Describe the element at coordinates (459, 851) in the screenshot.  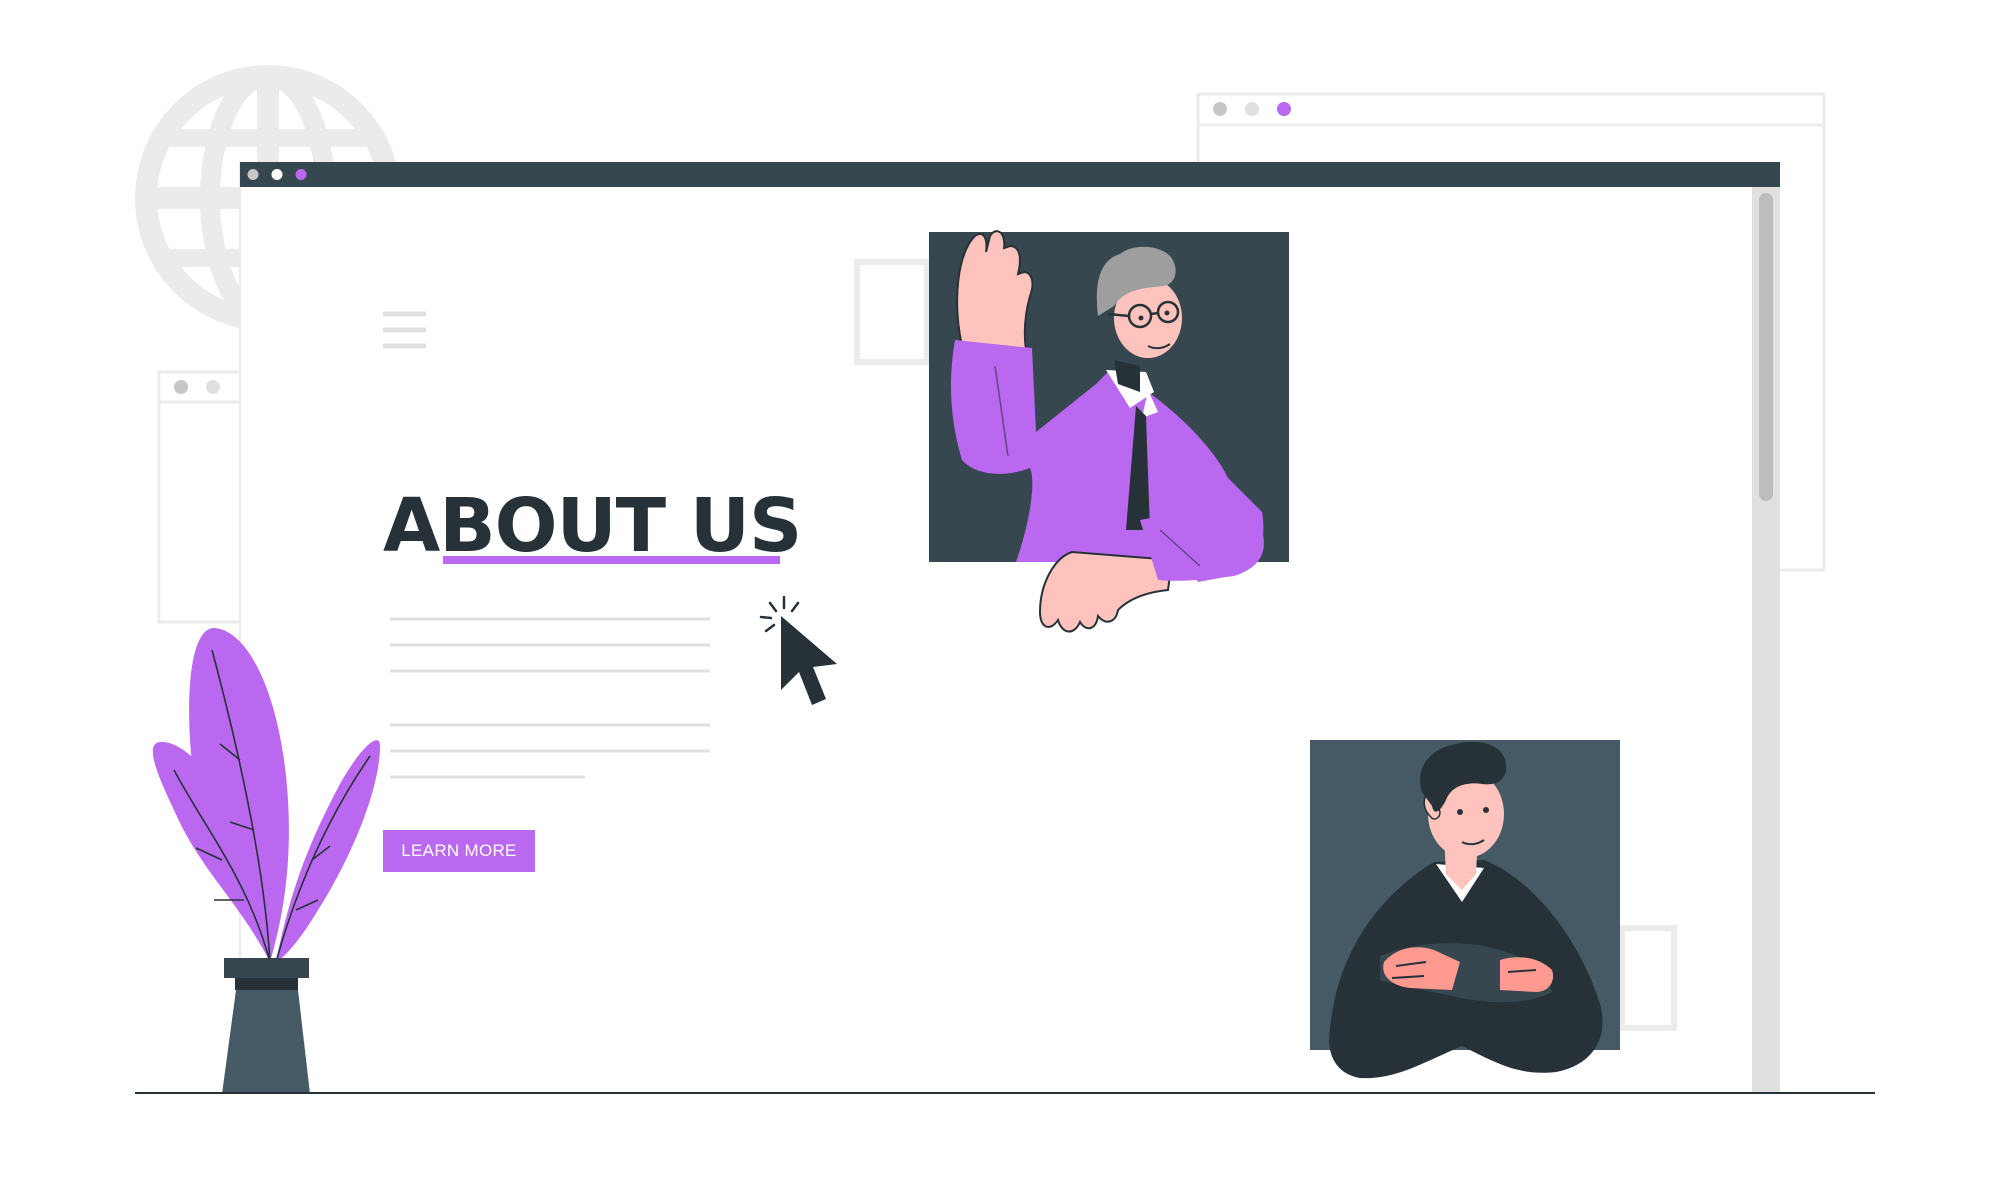
I see `learn-more-button: LEARN MORE` at that location.